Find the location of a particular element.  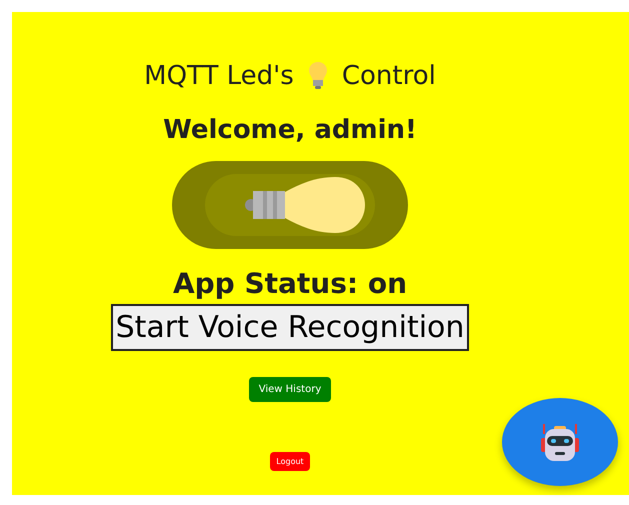

status-text: App Status: on is located at coordinates (290, 283).